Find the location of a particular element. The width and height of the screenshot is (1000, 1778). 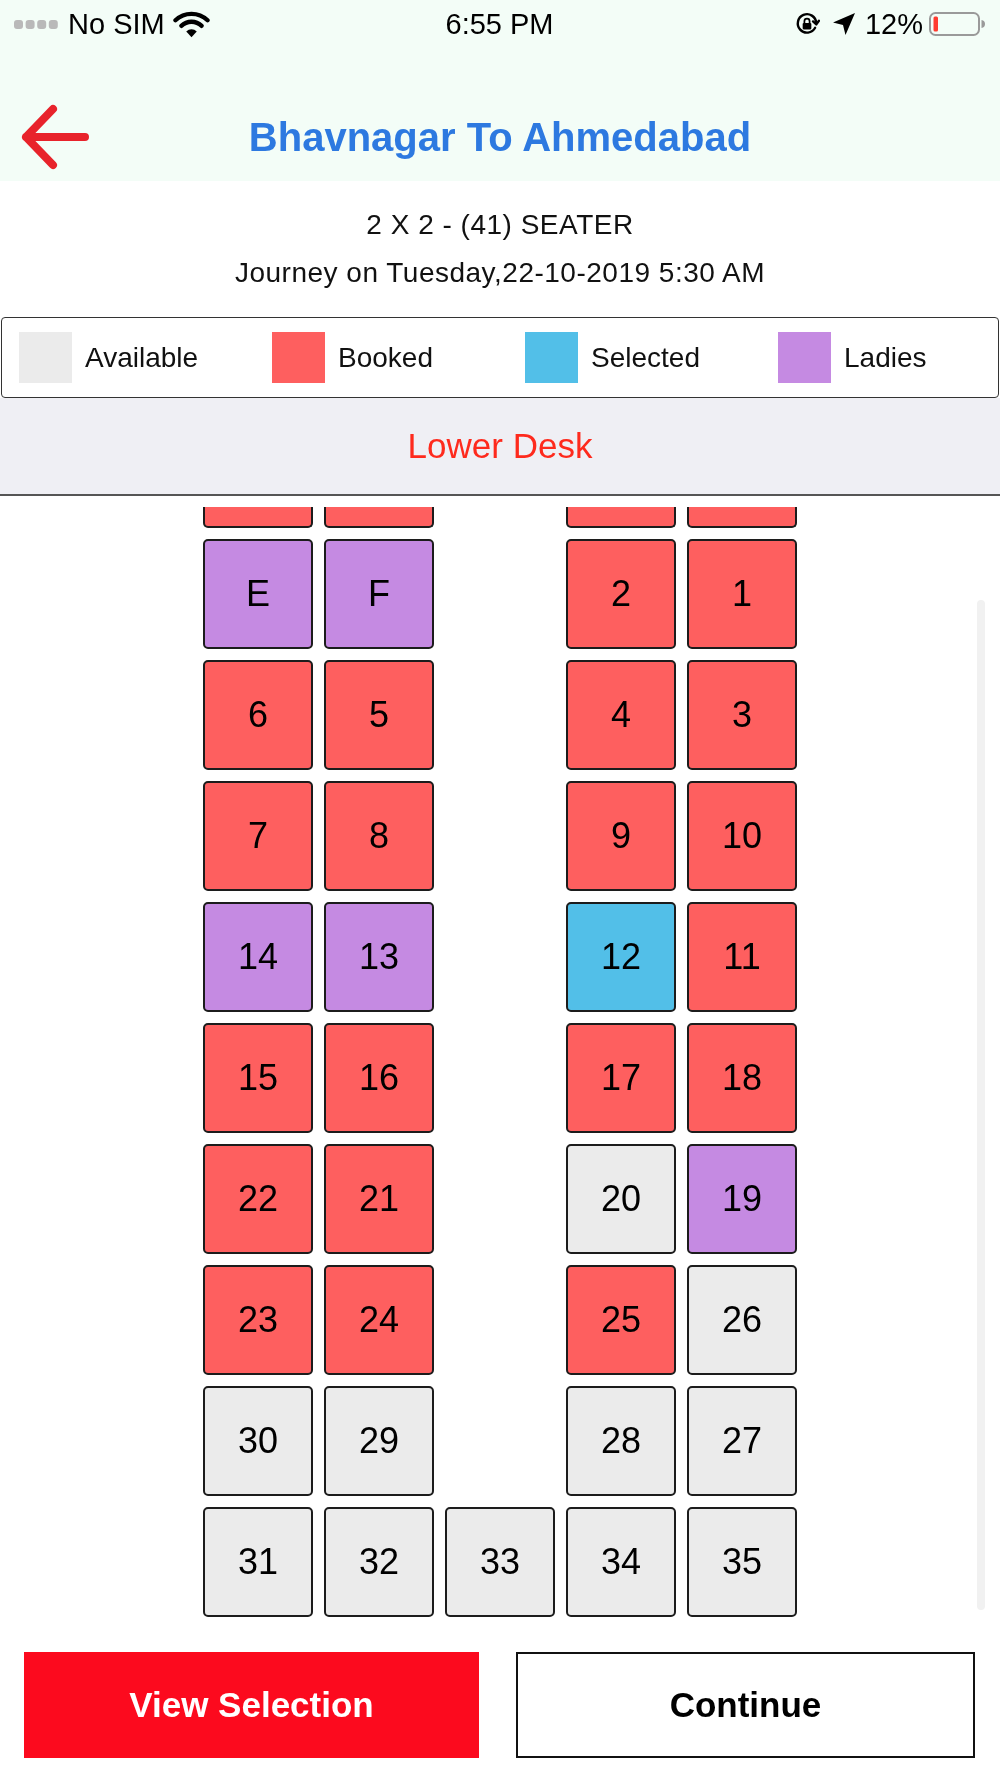

battery-icon is located at coordinates (957, 24).